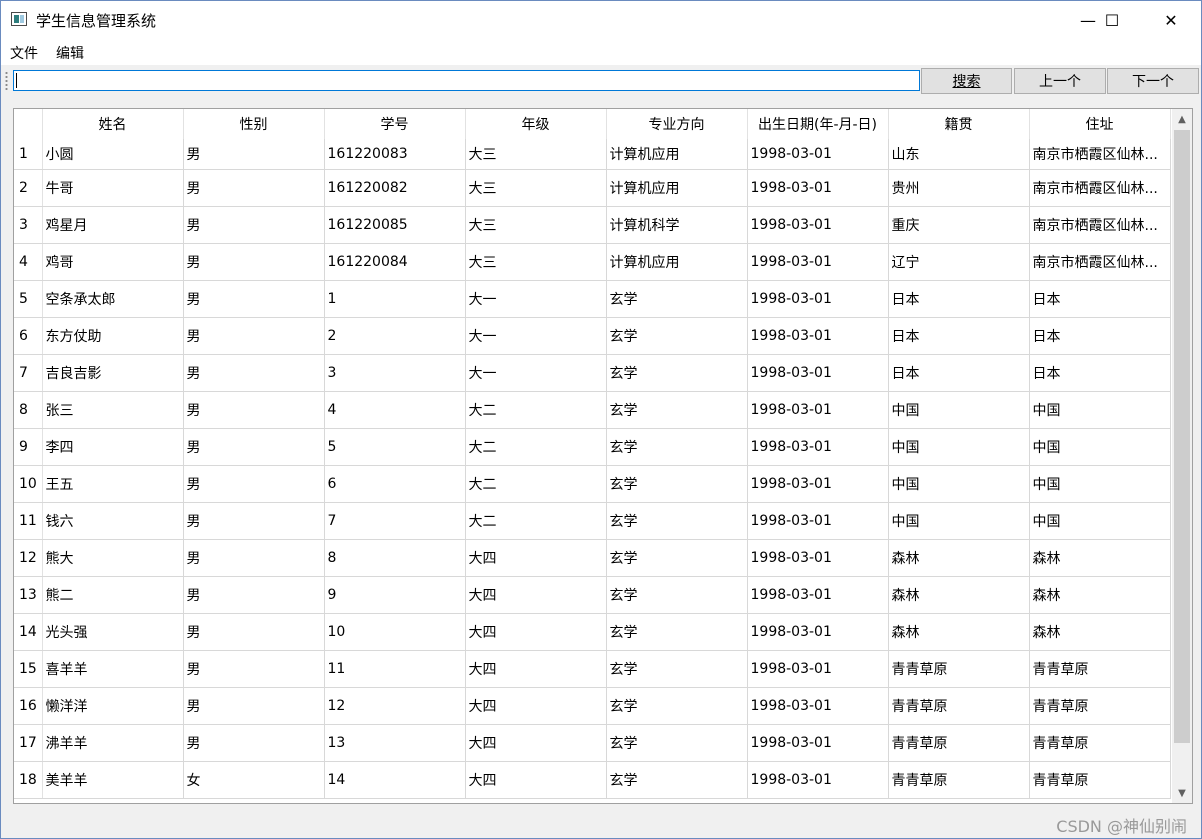 The height and width of the screenshot is (839, 1202). I want to click on close-button: ✕, so click(1171, 20).